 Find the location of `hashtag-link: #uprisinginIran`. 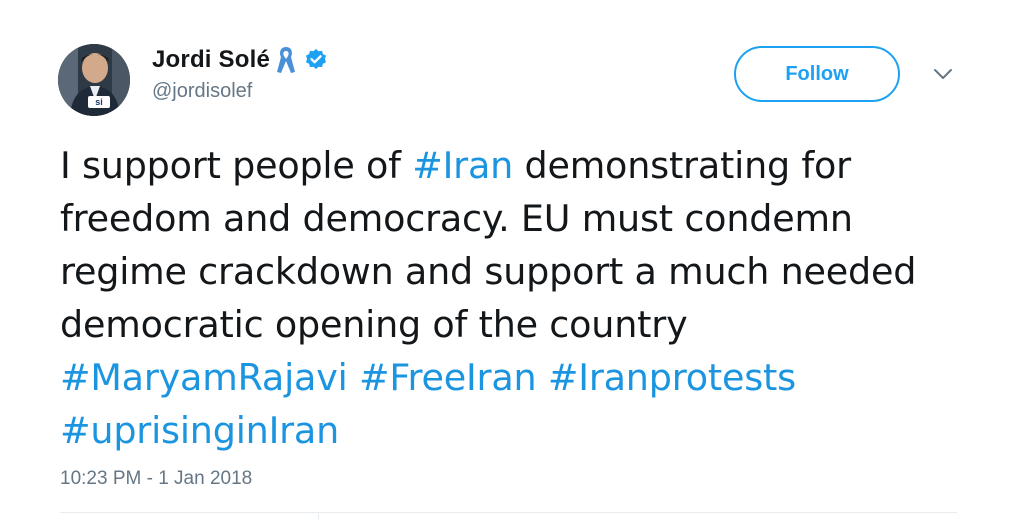

hashtag-link: #uprisinginIran is located at coordinates (199, 430).